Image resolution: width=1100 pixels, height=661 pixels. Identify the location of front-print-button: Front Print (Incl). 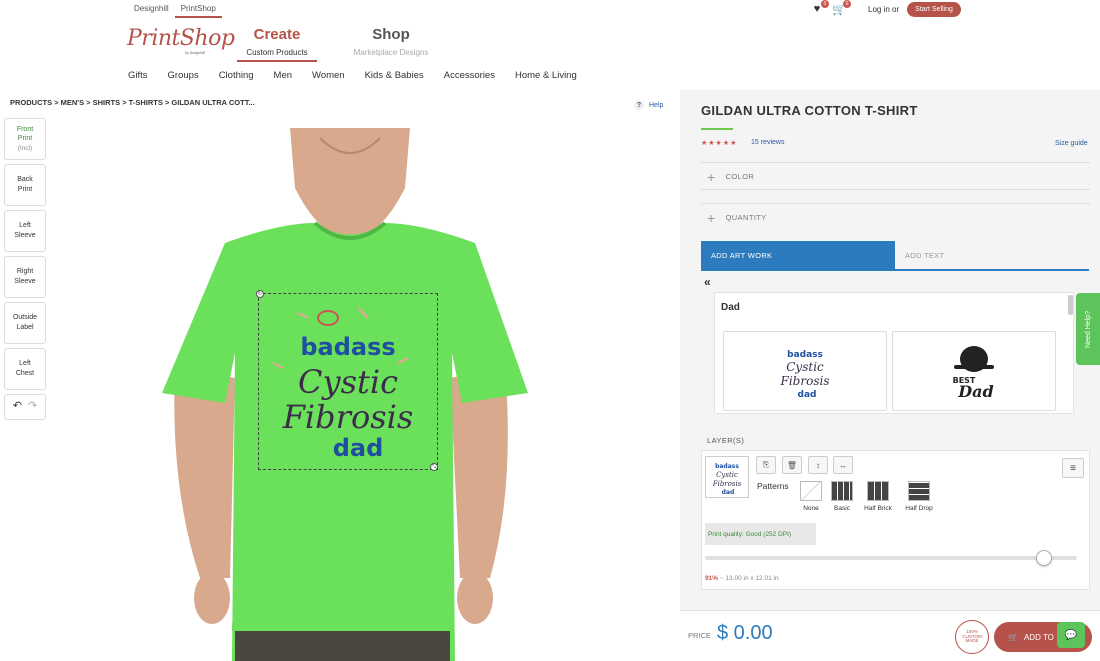
(25, 139).